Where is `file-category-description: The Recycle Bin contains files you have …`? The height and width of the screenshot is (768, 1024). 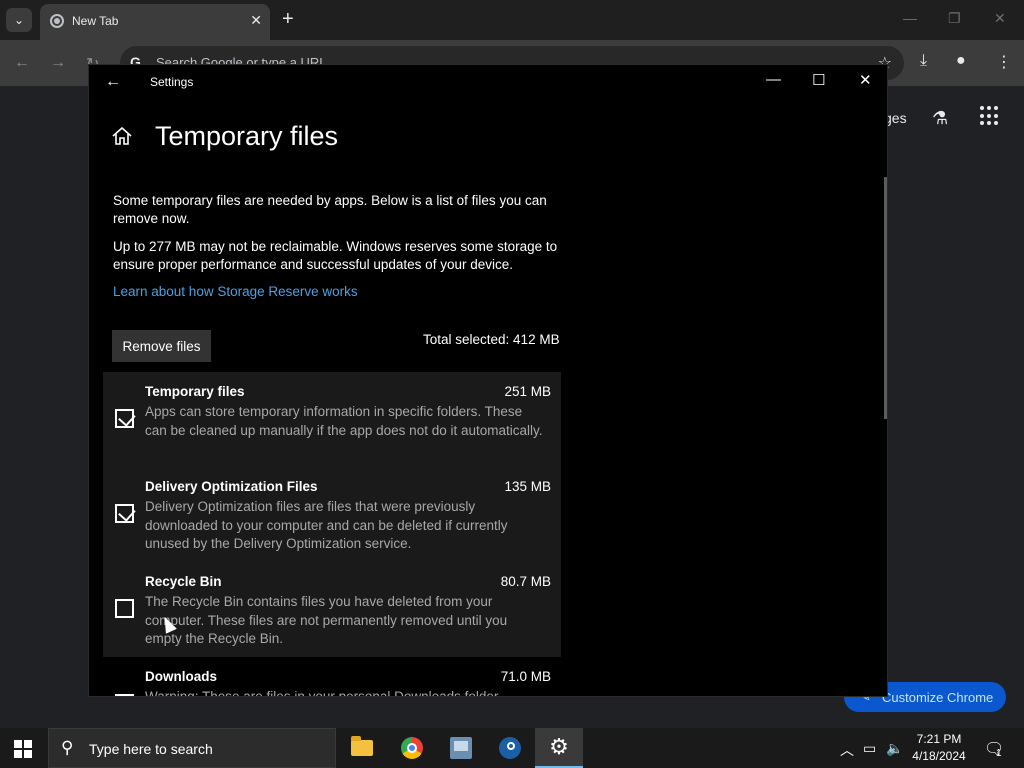 file-category-description: The Recycle Bin contains files you have … is located at coordinates (326, 620).